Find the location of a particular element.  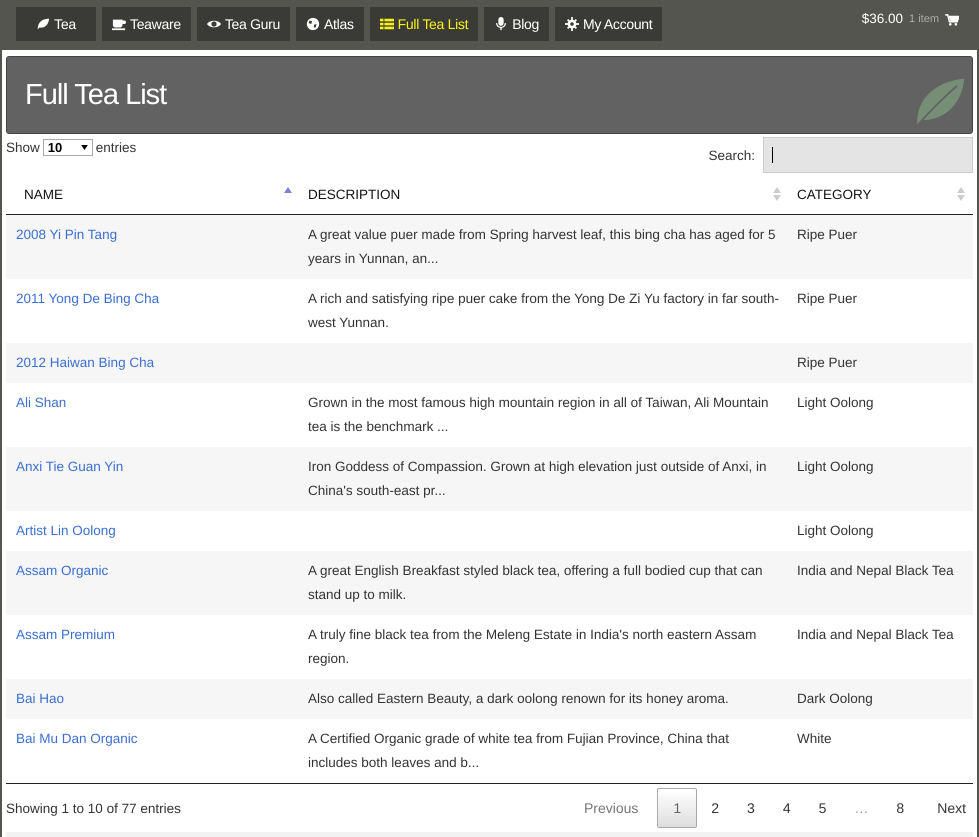

description-cell: A truly fine black tea from the Meleng Estate in India's north eastern Assam region. is located at coordinates (532, 646).